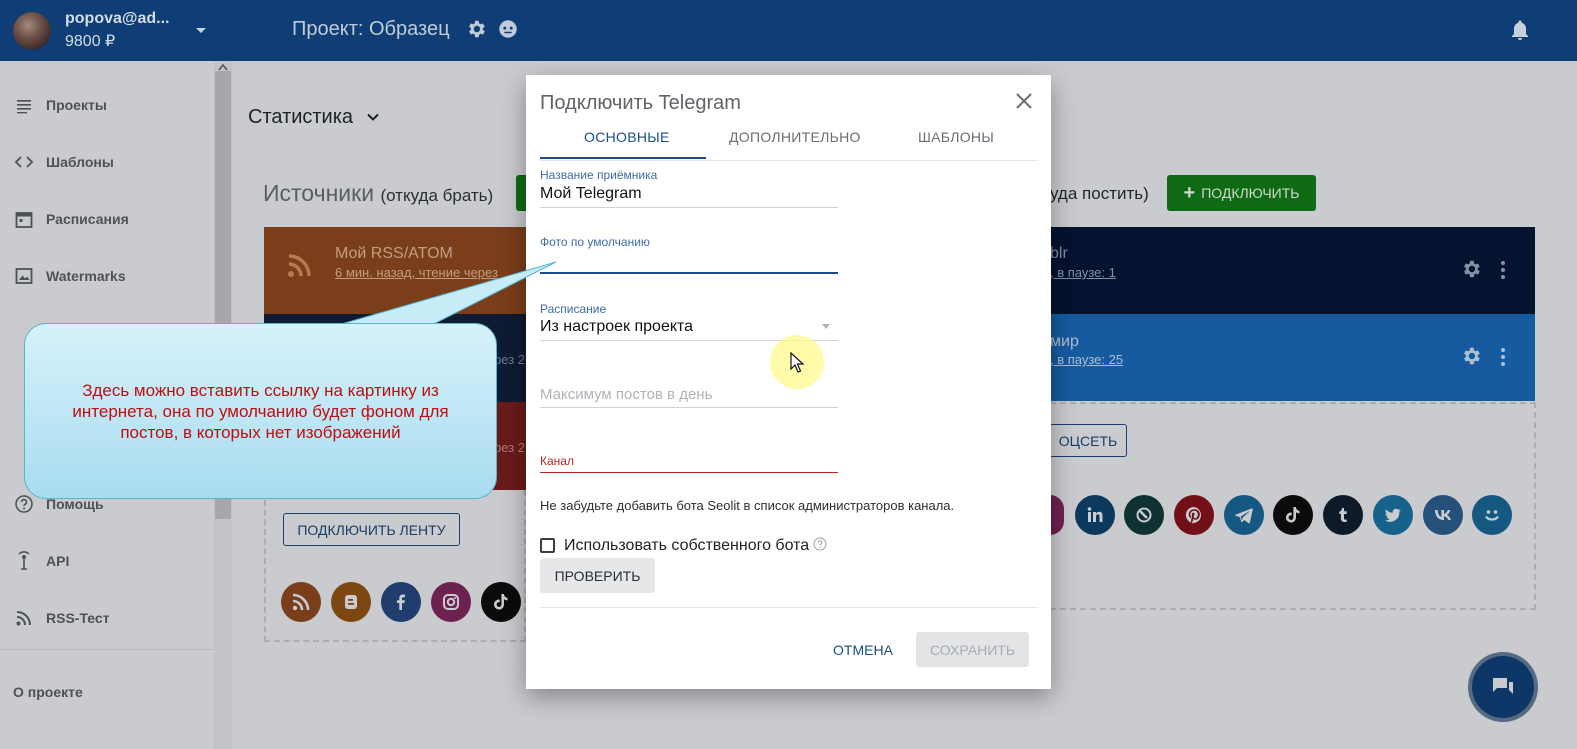 The image size is (1577, 749). What do you see at coordinates (416, 272) in the screenshot?
I see `source-meta: 6 мин. назад, чтение через` at bounding box center [416, 272].